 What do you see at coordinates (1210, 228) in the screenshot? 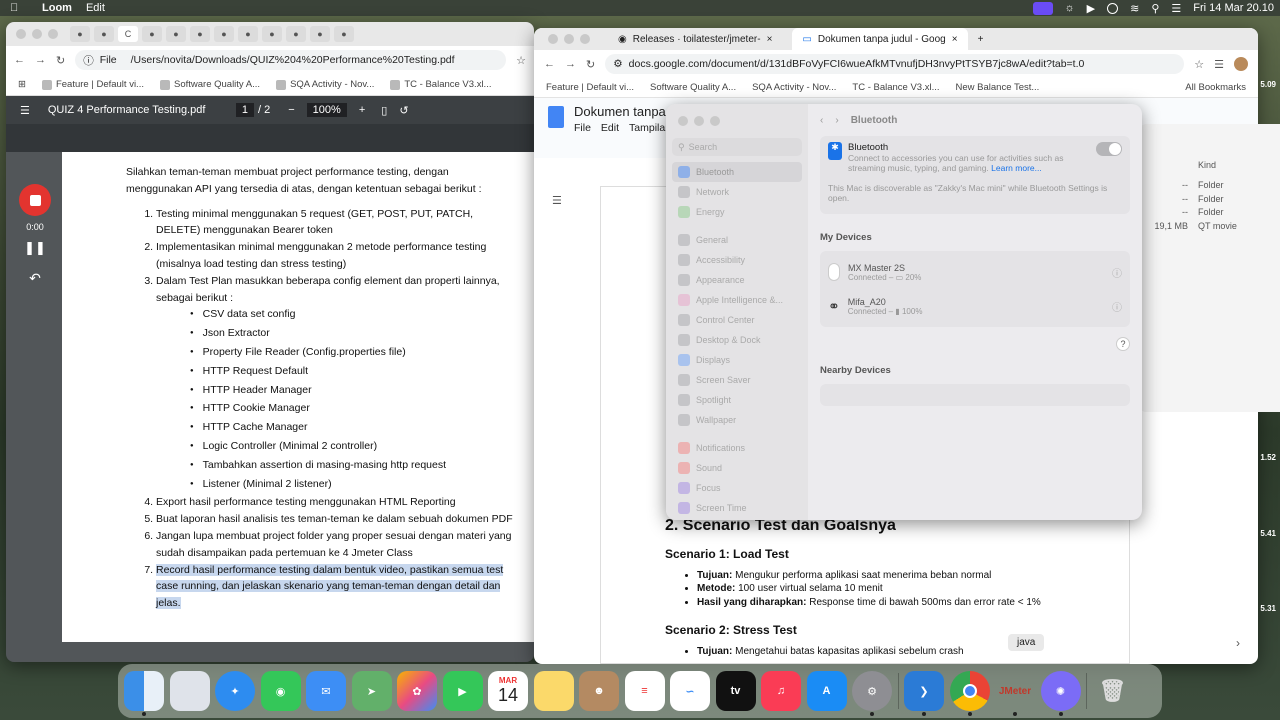
I see `table-row: 19,1 MB QT movie` at bounding box center [1210, 228].